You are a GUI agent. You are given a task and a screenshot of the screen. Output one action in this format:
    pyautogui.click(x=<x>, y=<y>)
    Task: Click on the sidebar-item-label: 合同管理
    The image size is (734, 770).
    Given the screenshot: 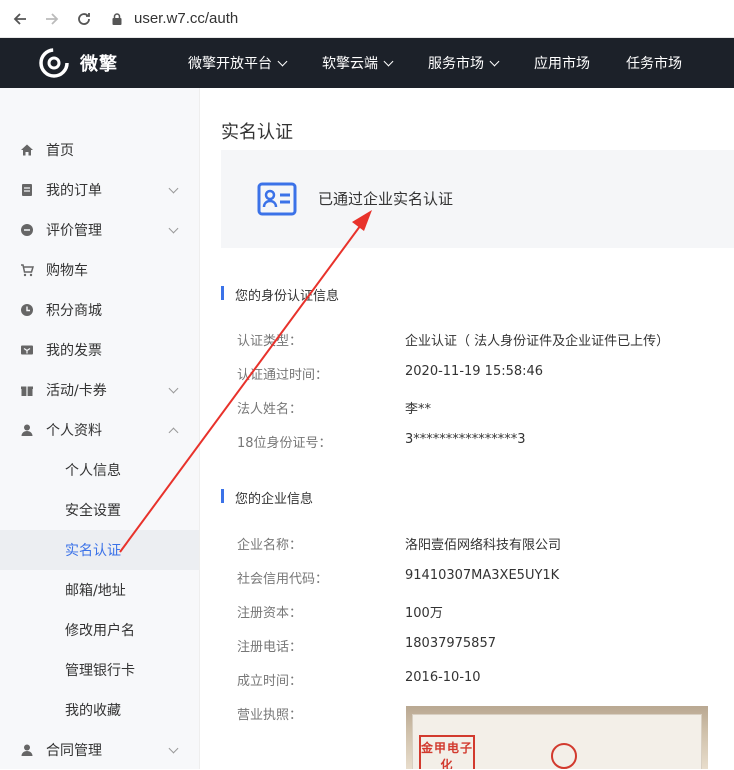 What is the action you would take?
    pyautogui.click(x=74, y=751)
    